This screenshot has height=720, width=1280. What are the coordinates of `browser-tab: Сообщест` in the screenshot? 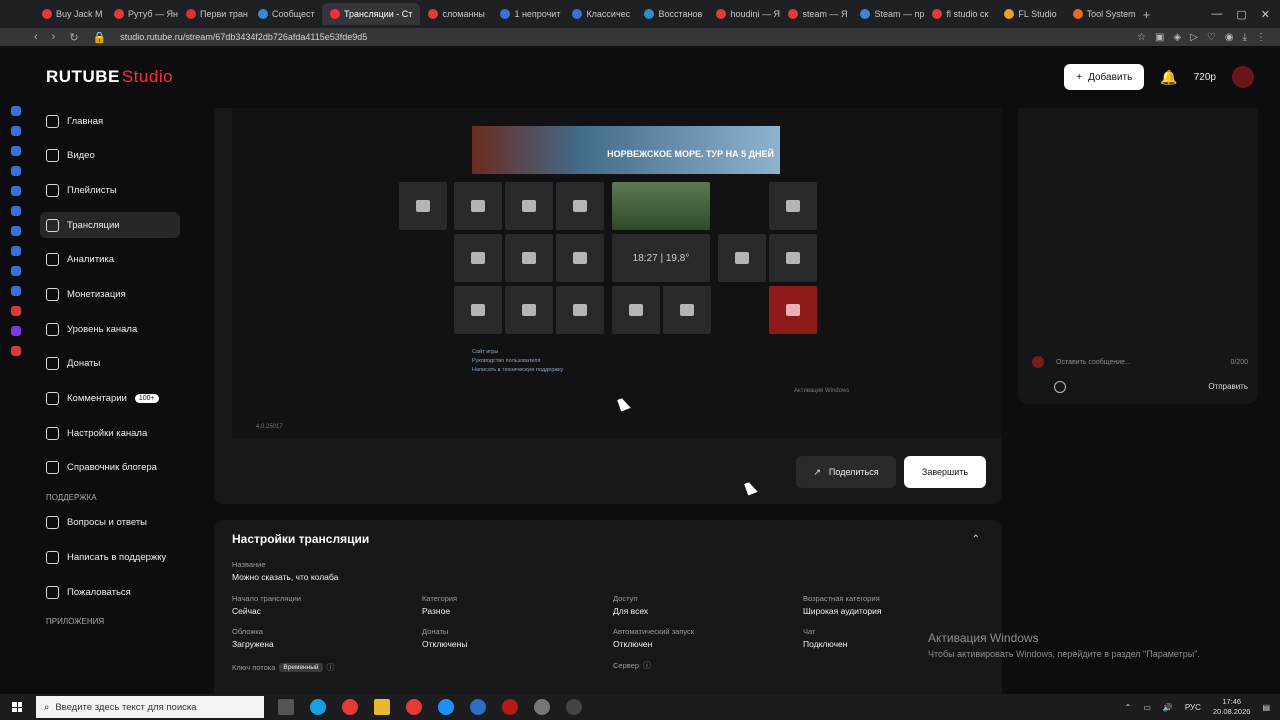 It's located at (286, 14).